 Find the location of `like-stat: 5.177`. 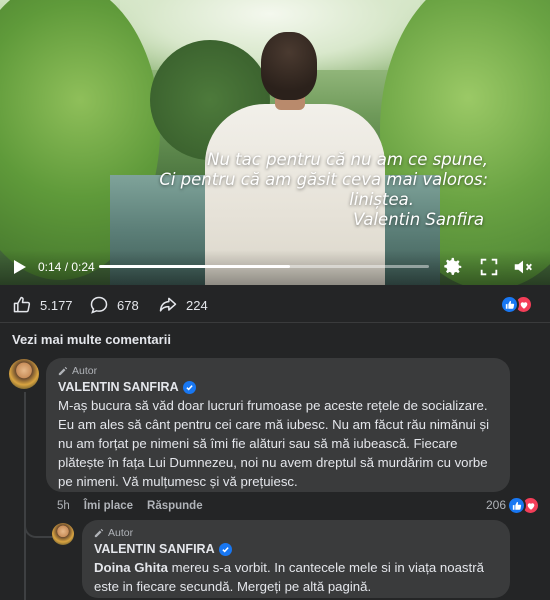

like-stat: 5.177 is located at coordinates (42, 305).